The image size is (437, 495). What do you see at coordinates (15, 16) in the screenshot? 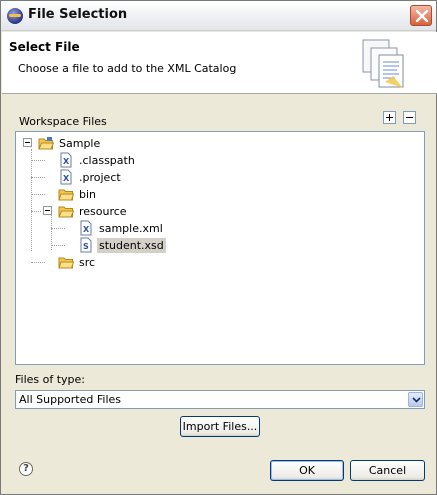
I see `eclipse-icon` at bounding box center [15, 16].